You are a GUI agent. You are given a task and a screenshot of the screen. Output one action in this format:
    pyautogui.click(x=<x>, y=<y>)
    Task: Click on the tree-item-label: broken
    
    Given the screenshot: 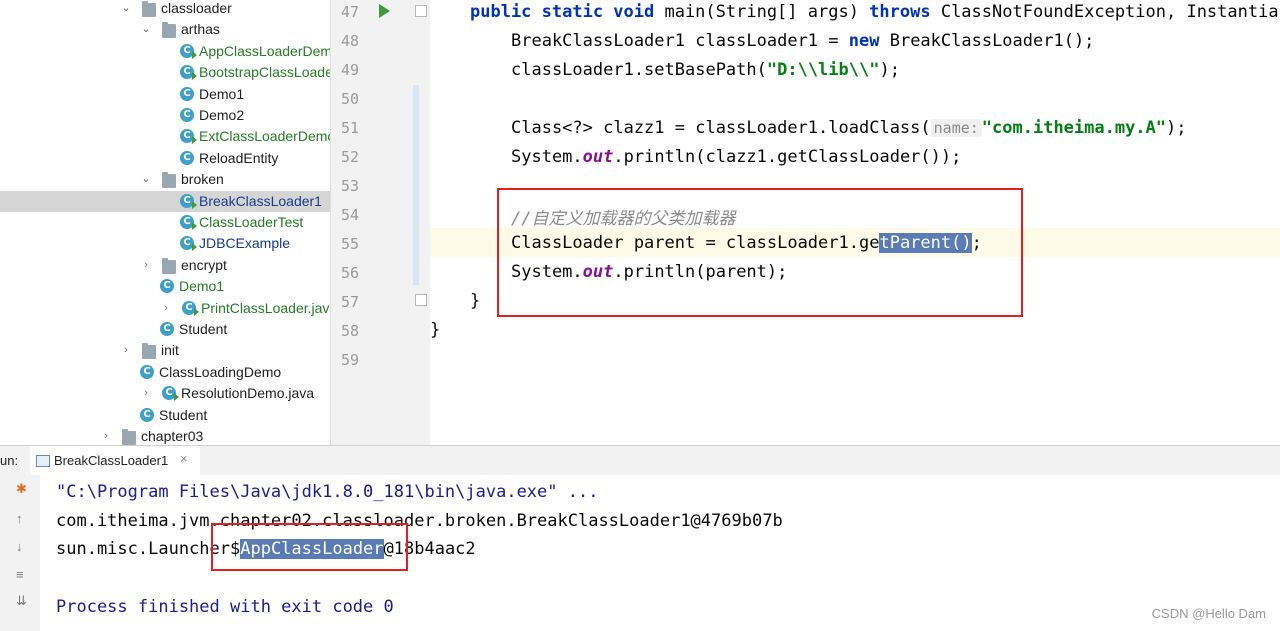 What is the action you would take?
    pyautogui.click(x=202, y=179)
    